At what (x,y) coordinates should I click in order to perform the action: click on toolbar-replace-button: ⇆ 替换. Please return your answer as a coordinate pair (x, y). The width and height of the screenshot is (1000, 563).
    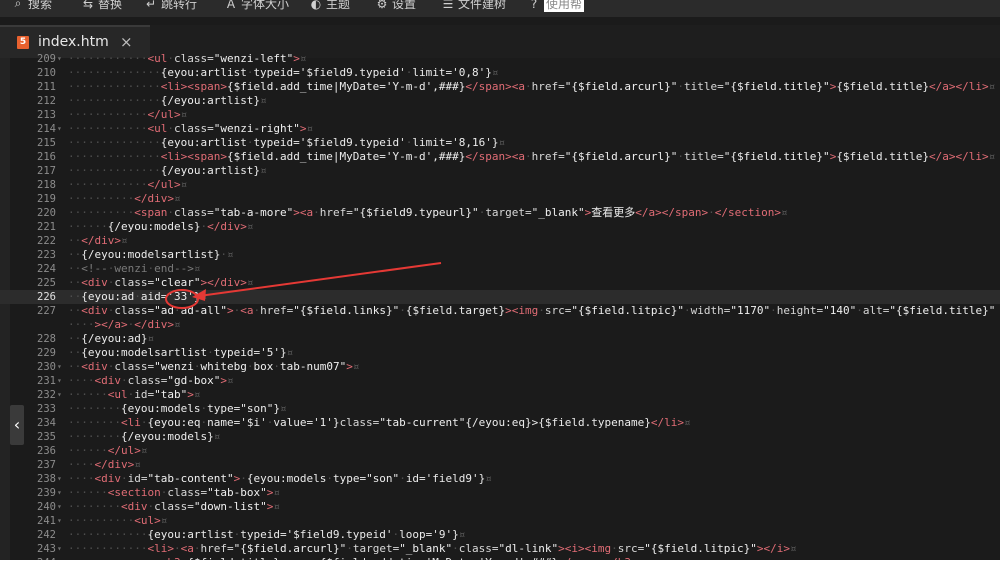
    Looking at the image, I should click on (102, 6).